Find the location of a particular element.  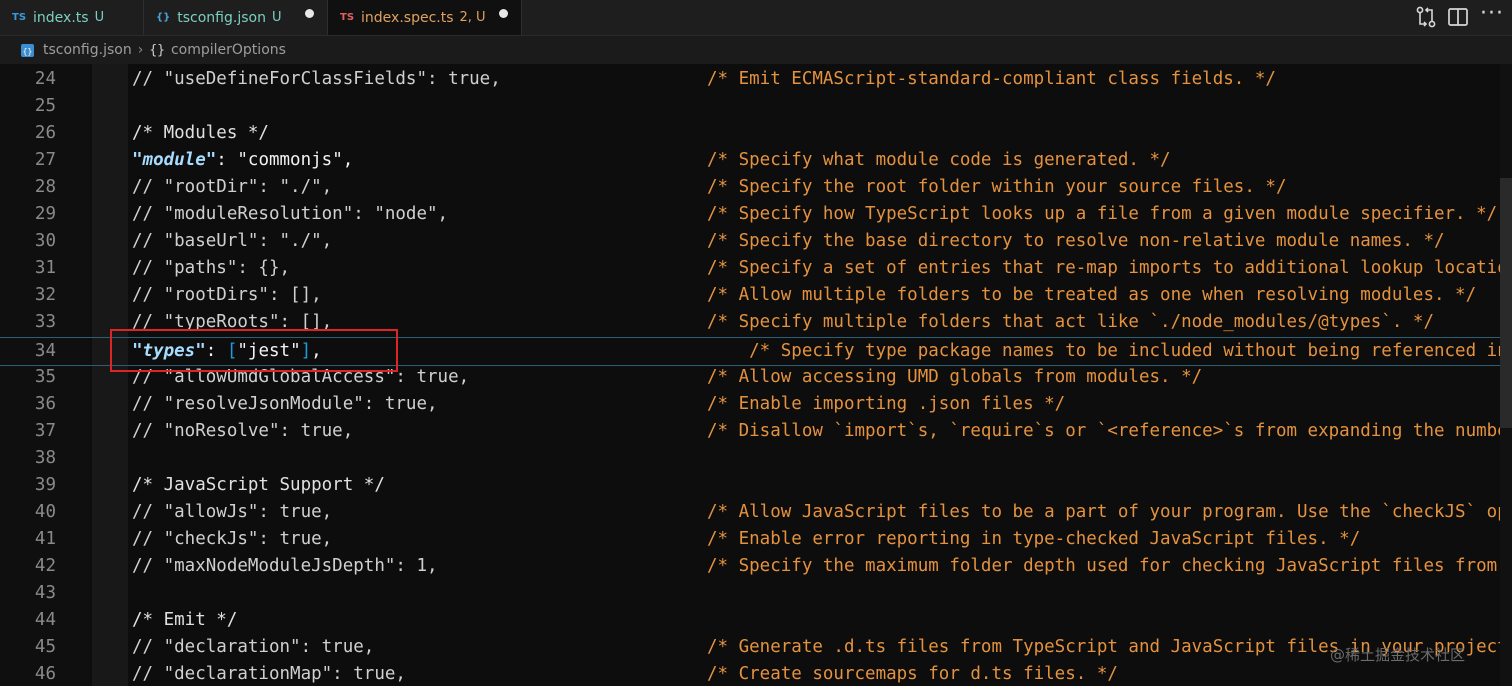

line-number: 37 is located at coordinates (45, 430).